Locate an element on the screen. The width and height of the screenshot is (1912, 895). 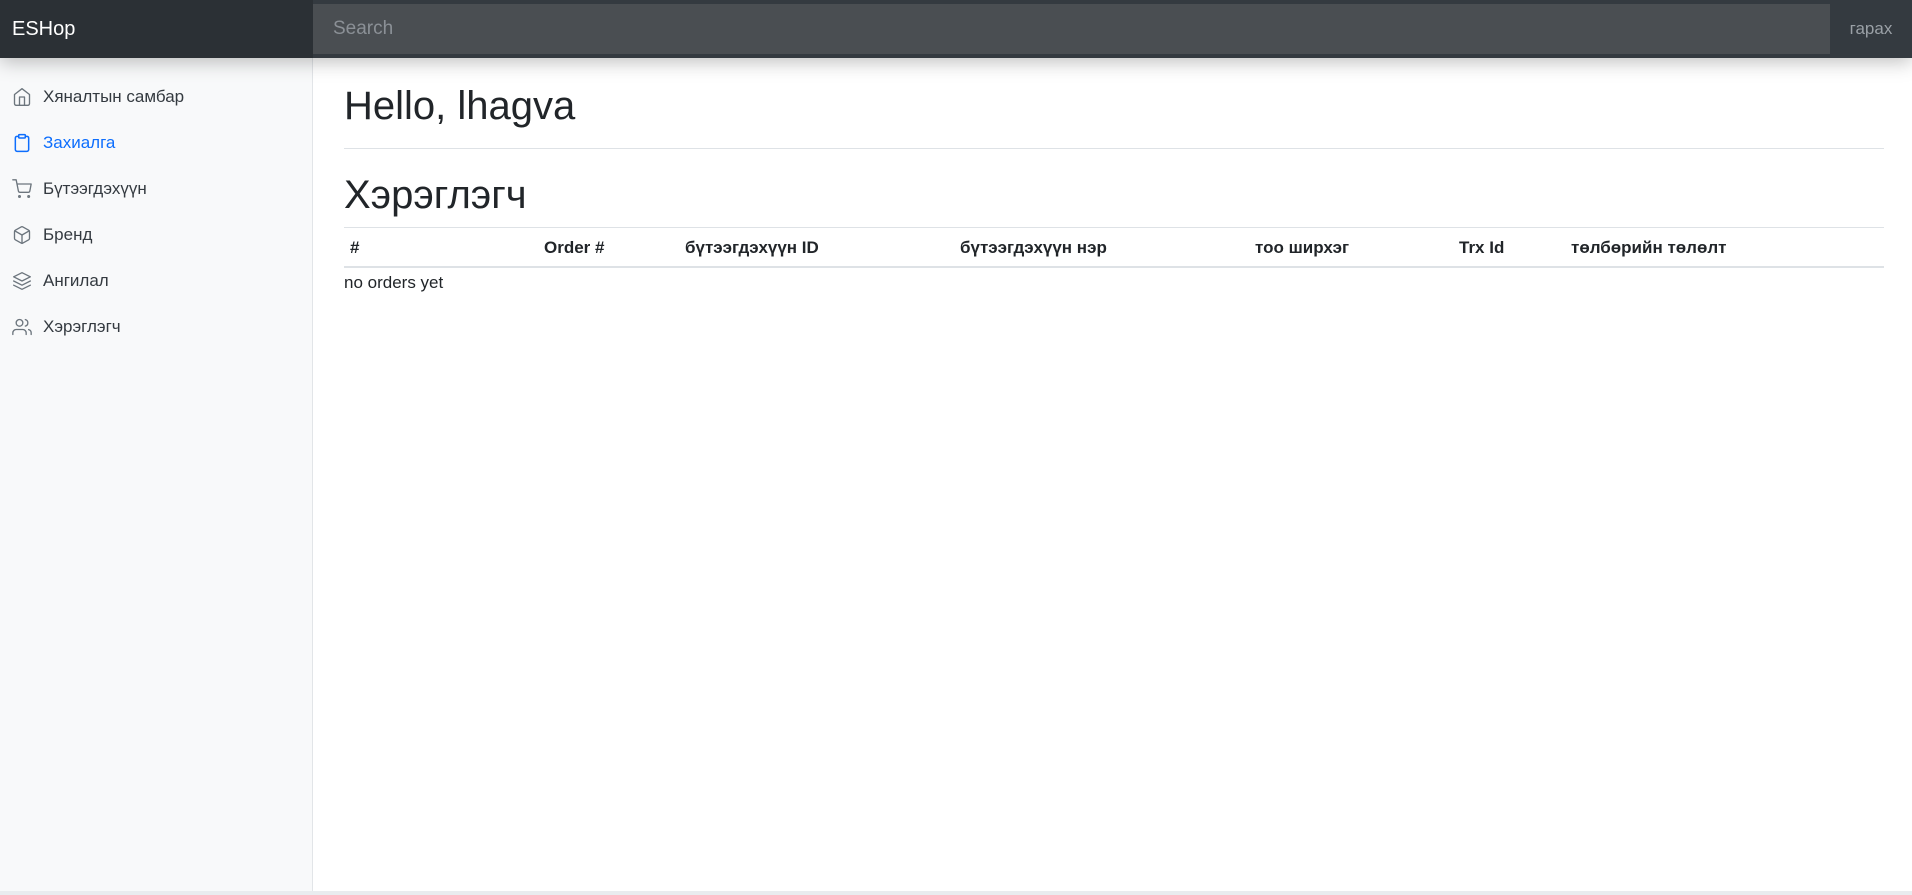
sidebar-item-label: Захиалга is located at coordinates (79, 142).